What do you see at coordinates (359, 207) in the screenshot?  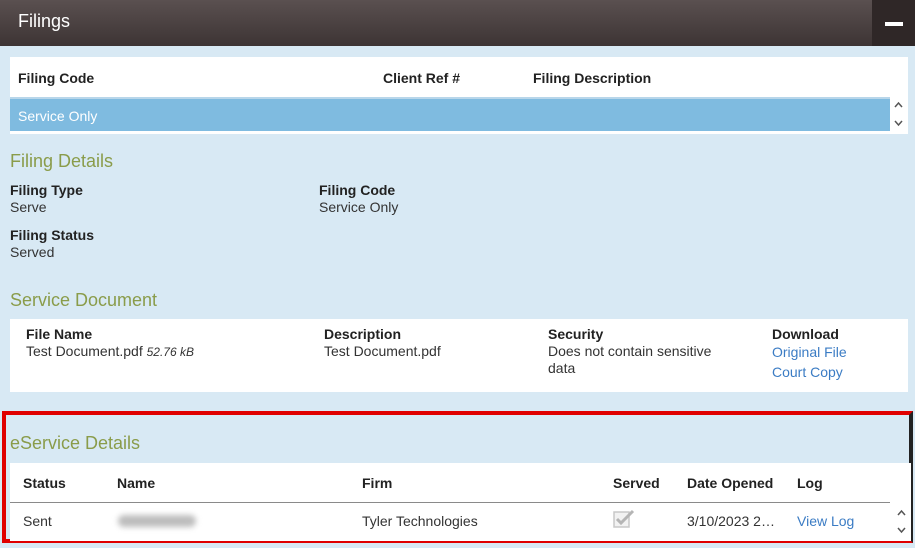 I see `filing-code-value: Service Only` at bounding box center [359, 207].